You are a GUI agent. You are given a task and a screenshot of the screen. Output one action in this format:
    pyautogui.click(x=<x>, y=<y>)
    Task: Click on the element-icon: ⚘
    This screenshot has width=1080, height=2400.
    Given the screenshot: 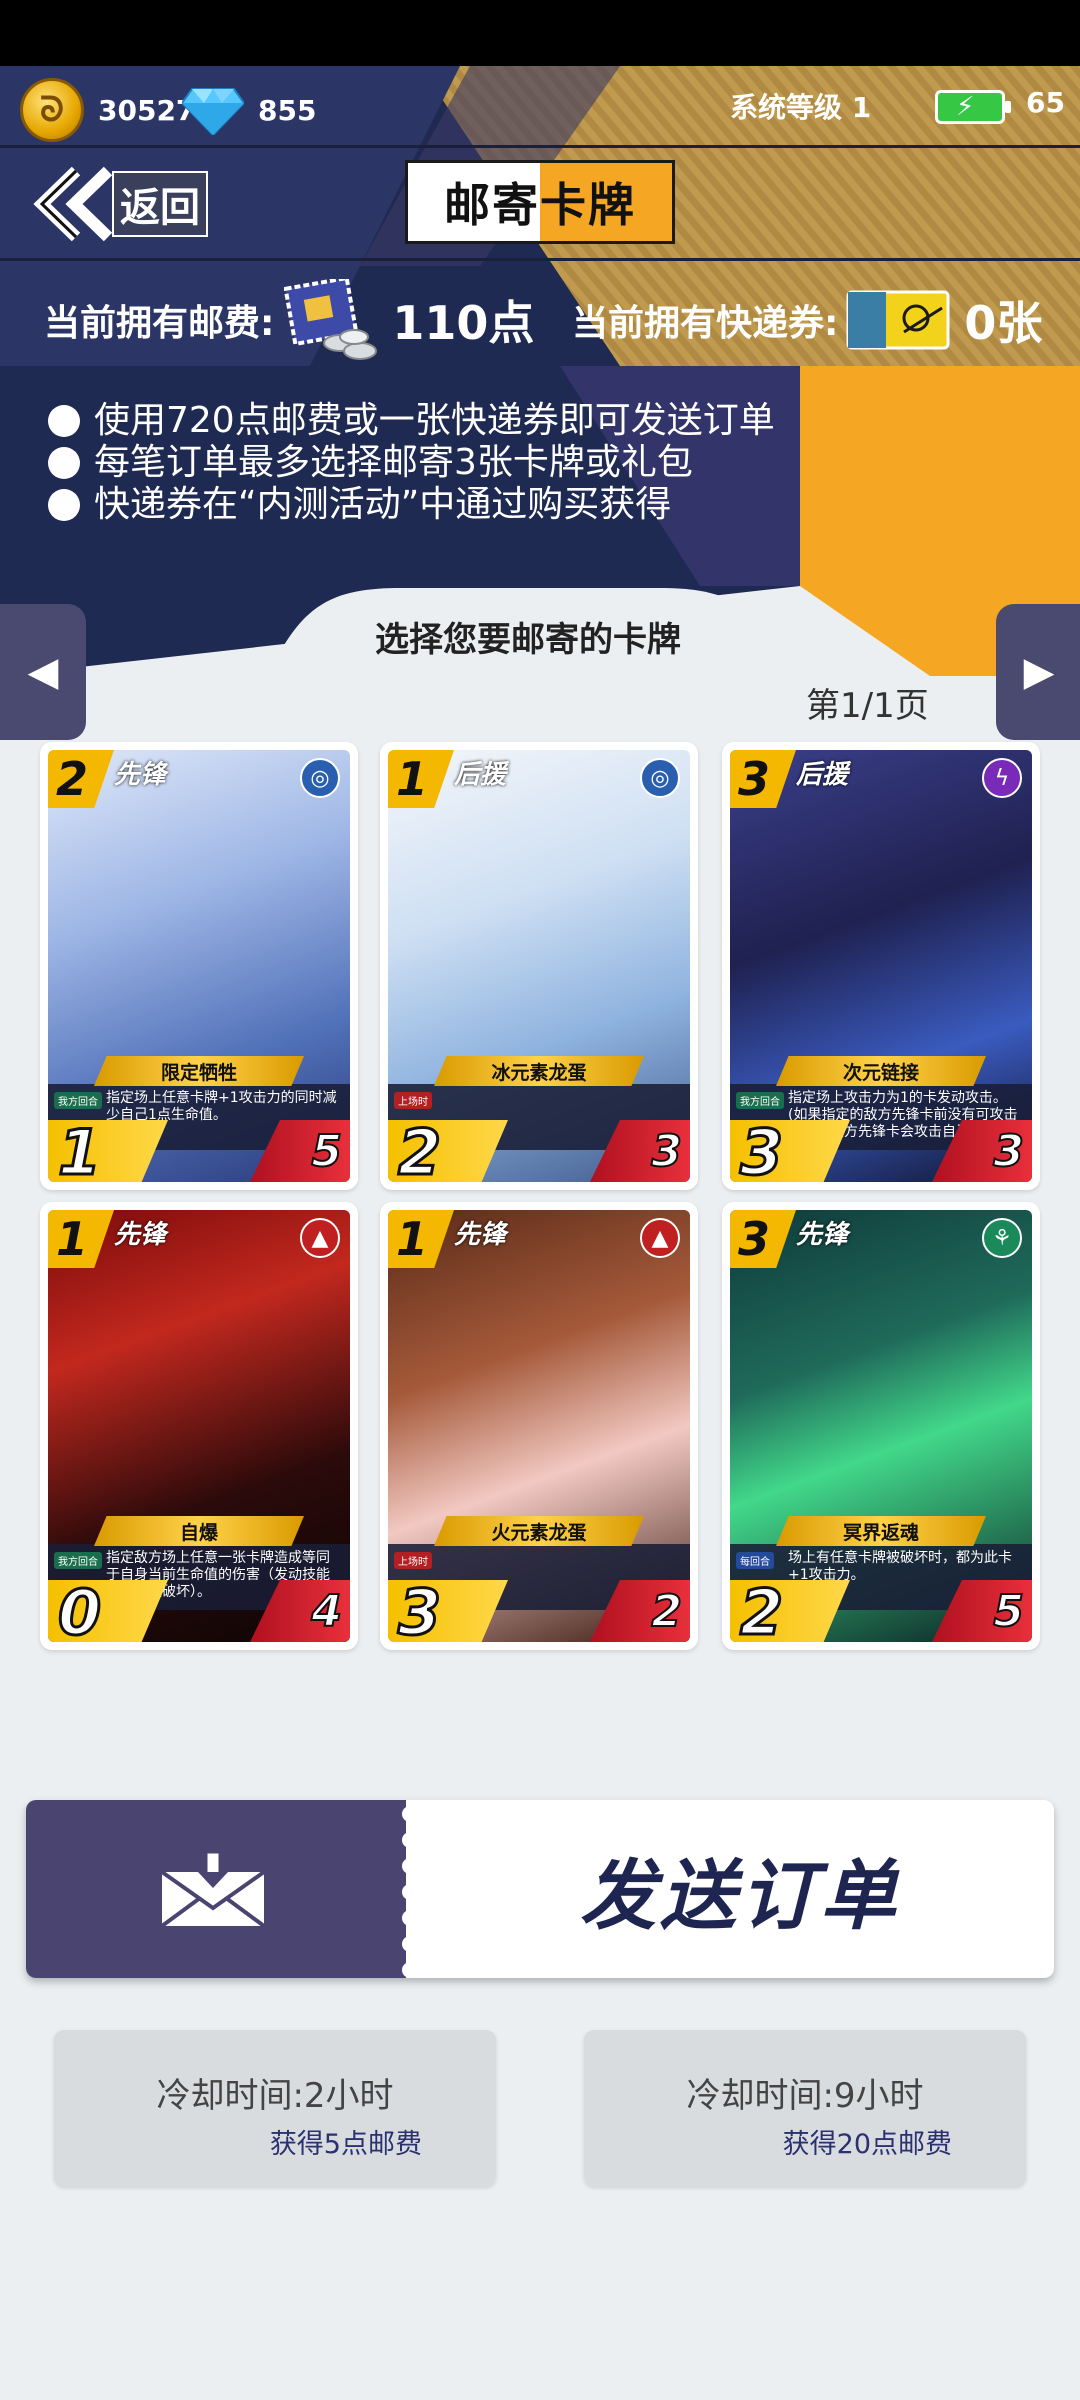 What is the action you would take?
    pyautogui.click(x=1002, y=1238)
    